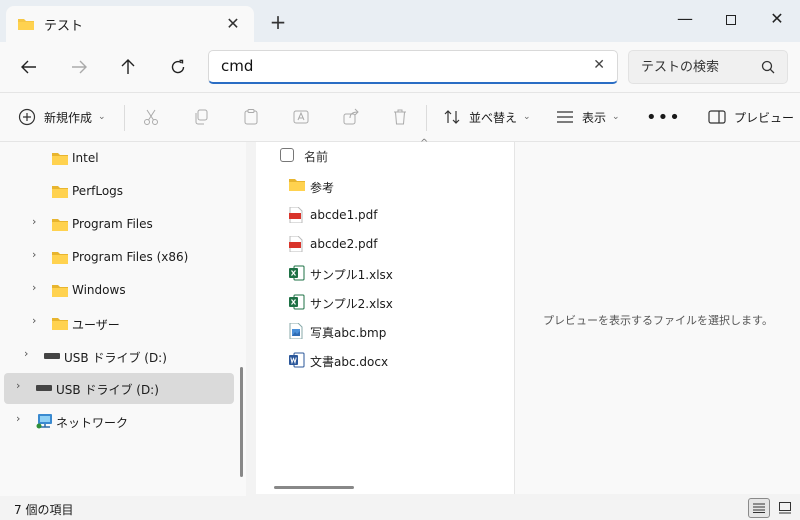  What do you see at coordinates (115, 358) in the screenshot?
I see `nav-item-label: USB ドライブ (D:)` at bounding box center [115, 358].